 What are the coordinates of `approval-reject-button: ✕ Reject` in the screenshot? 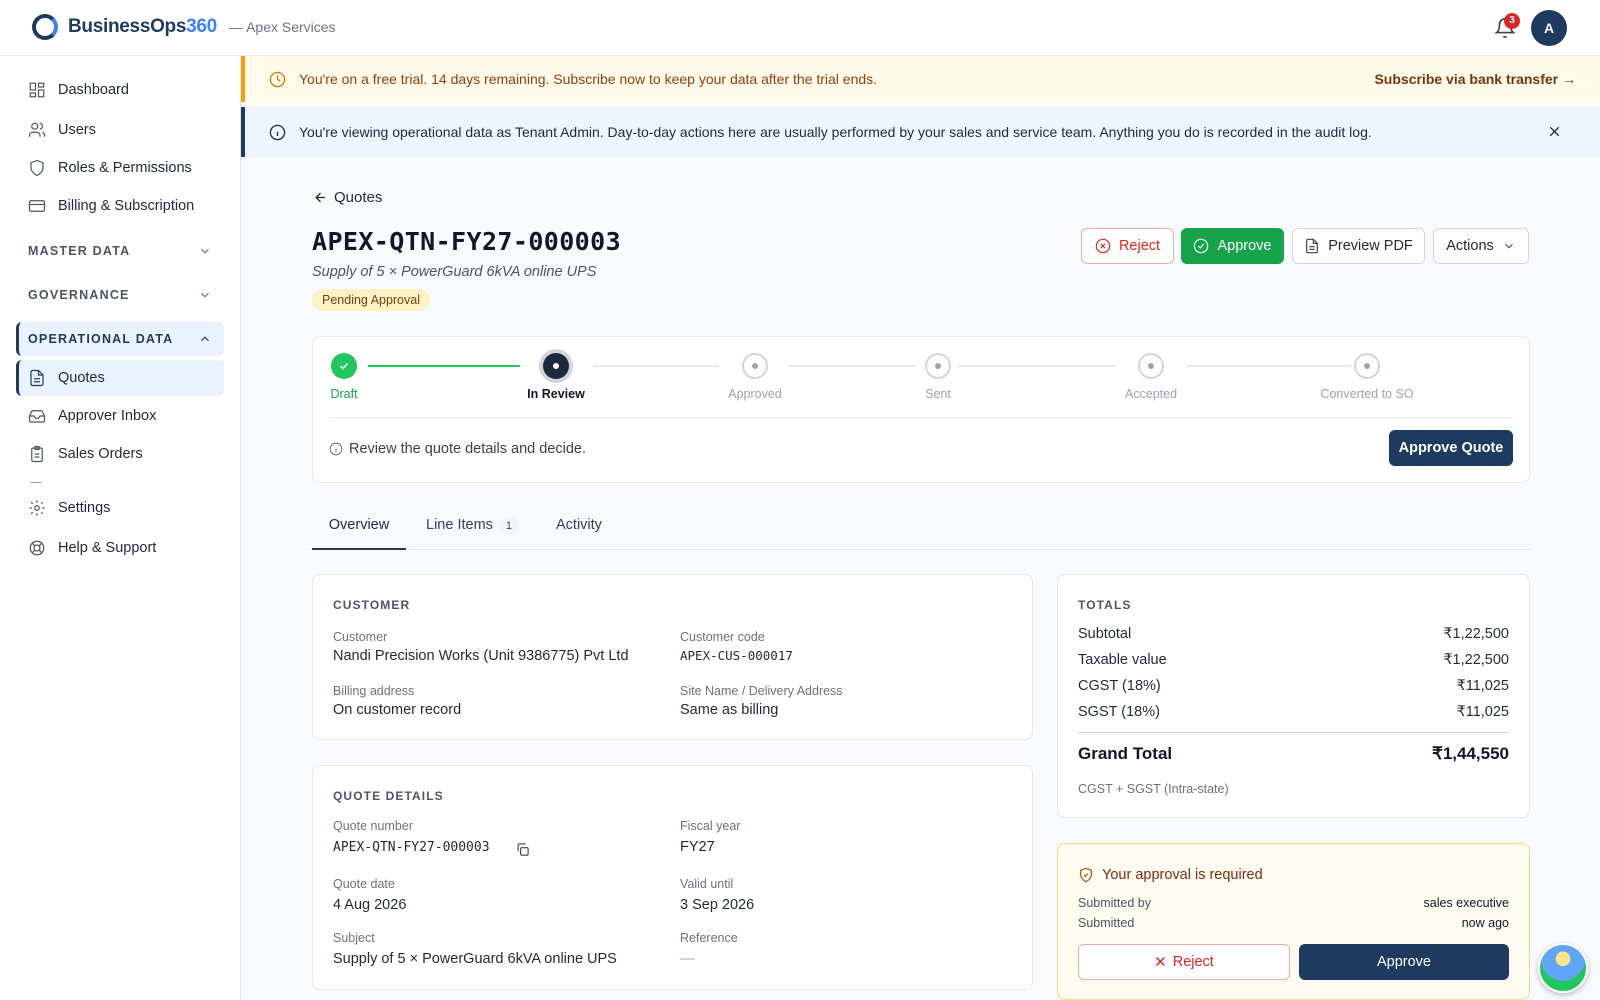 It's located at (1184, 962).